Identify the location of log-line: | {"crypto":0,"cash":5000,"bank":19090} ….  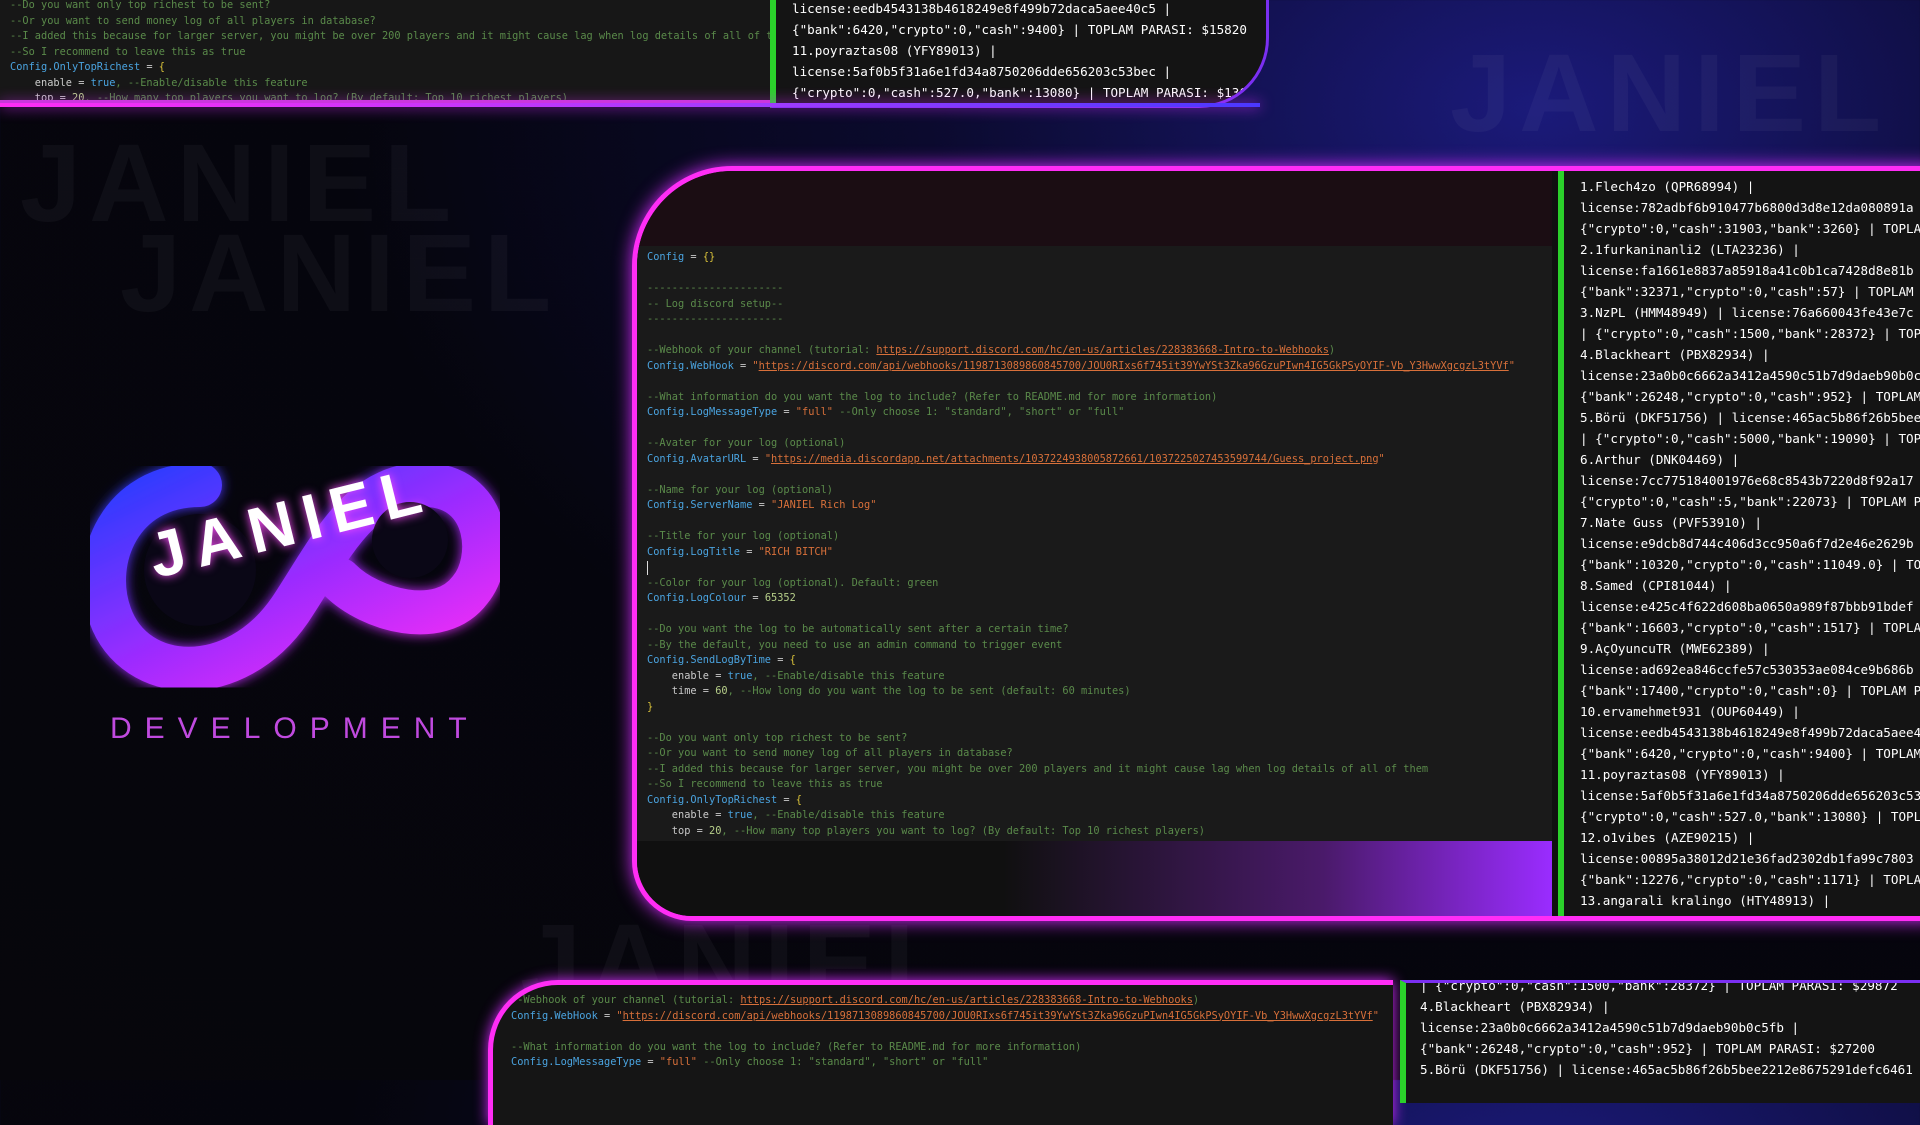
(1750, 438).